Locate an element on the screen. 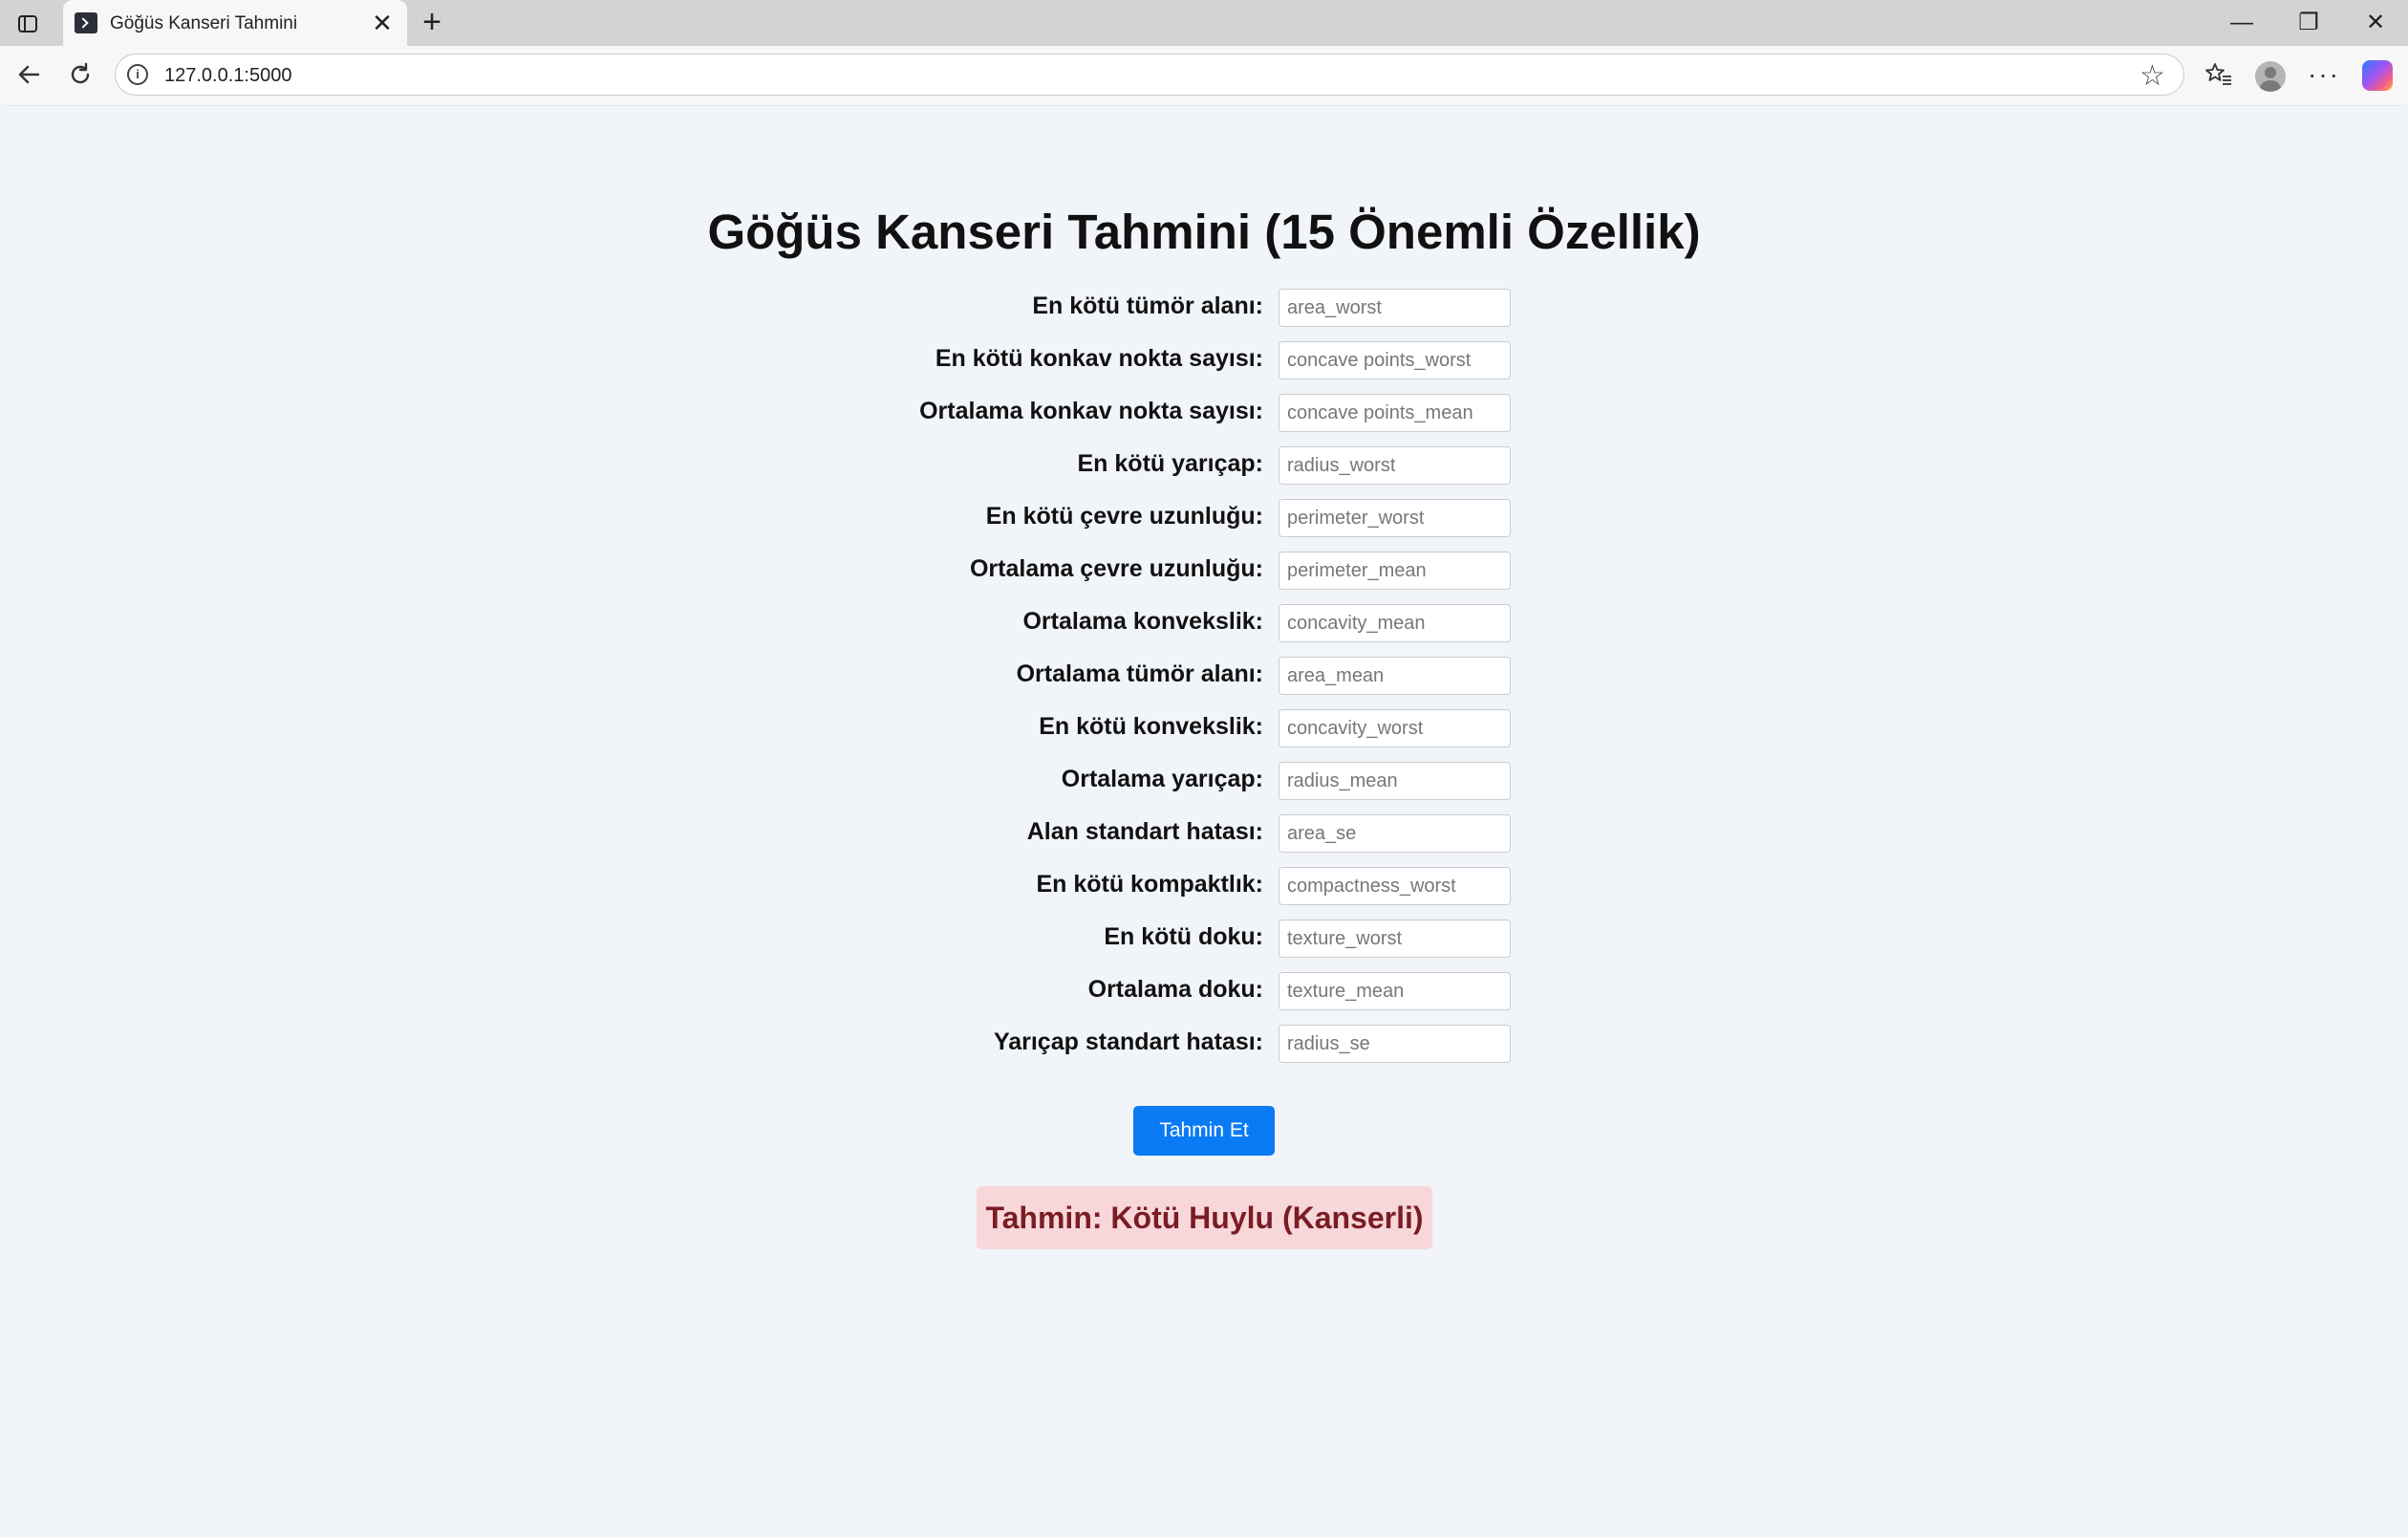 The height and width of the screenshot is (1537, 2408). field-label: En kötü konvekslik: is located at coordinates (1151, 726).